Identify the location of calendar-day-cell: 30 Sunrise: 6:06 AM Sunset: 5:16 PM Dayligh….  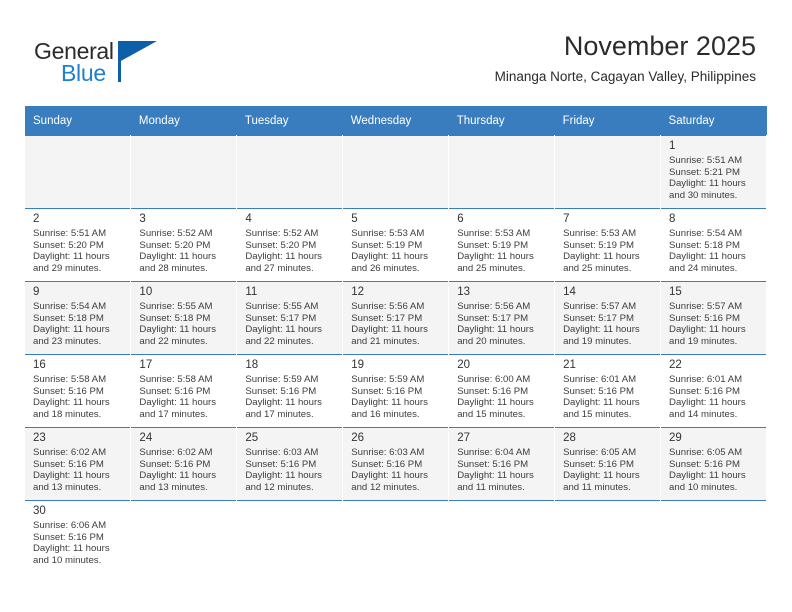
(78, 536).